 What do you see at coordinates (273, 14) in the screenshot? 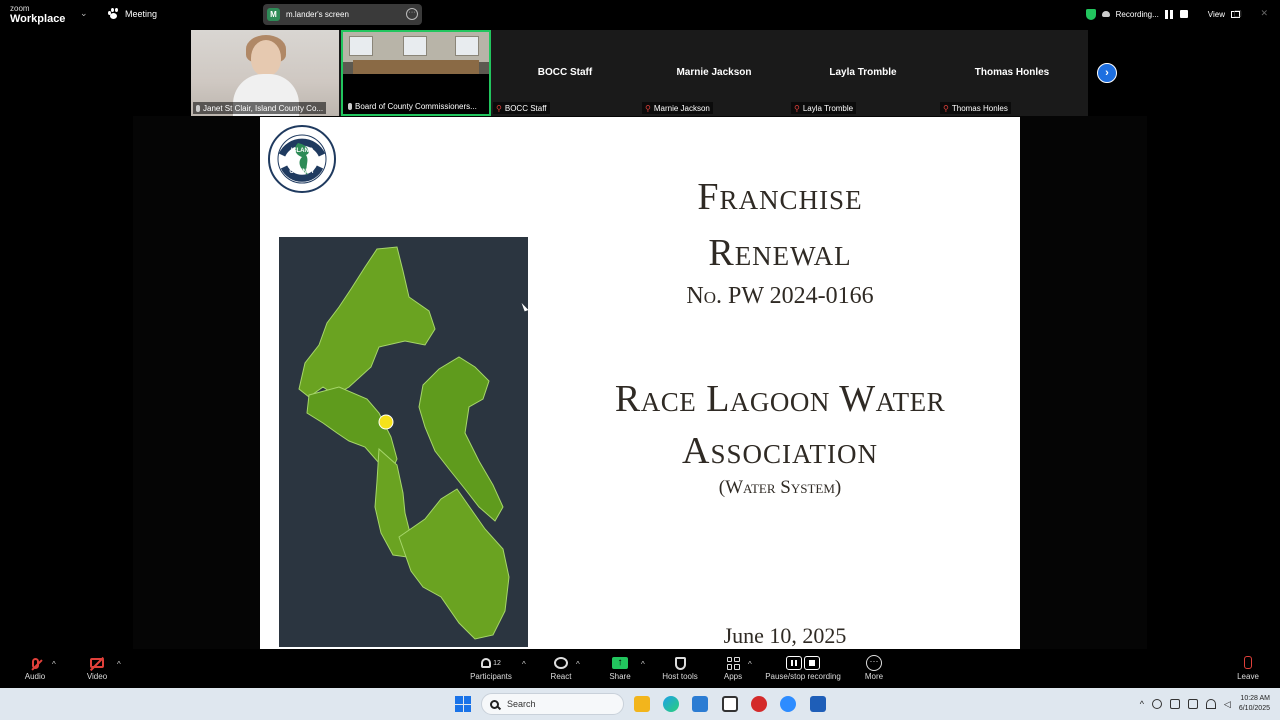
I see `sharer-avatar: M` at bounding box center [273, 14].